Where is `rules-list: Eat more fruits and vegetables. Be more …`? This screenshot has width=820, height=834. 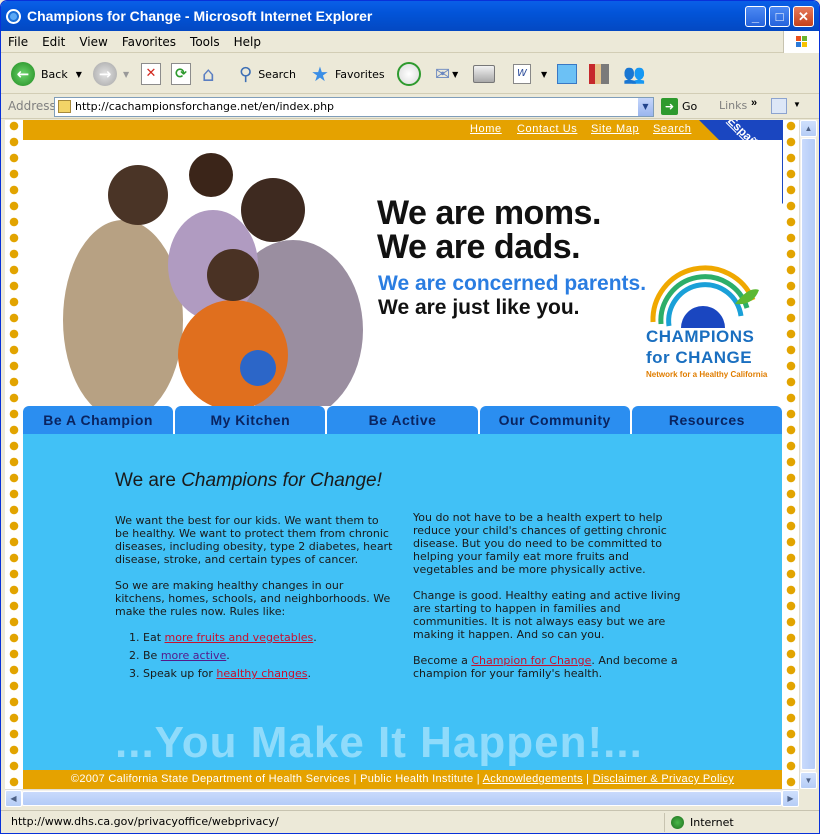 rules-list: Eat more fruits and vegetables. Be more … is located at coordinates (255, 655).